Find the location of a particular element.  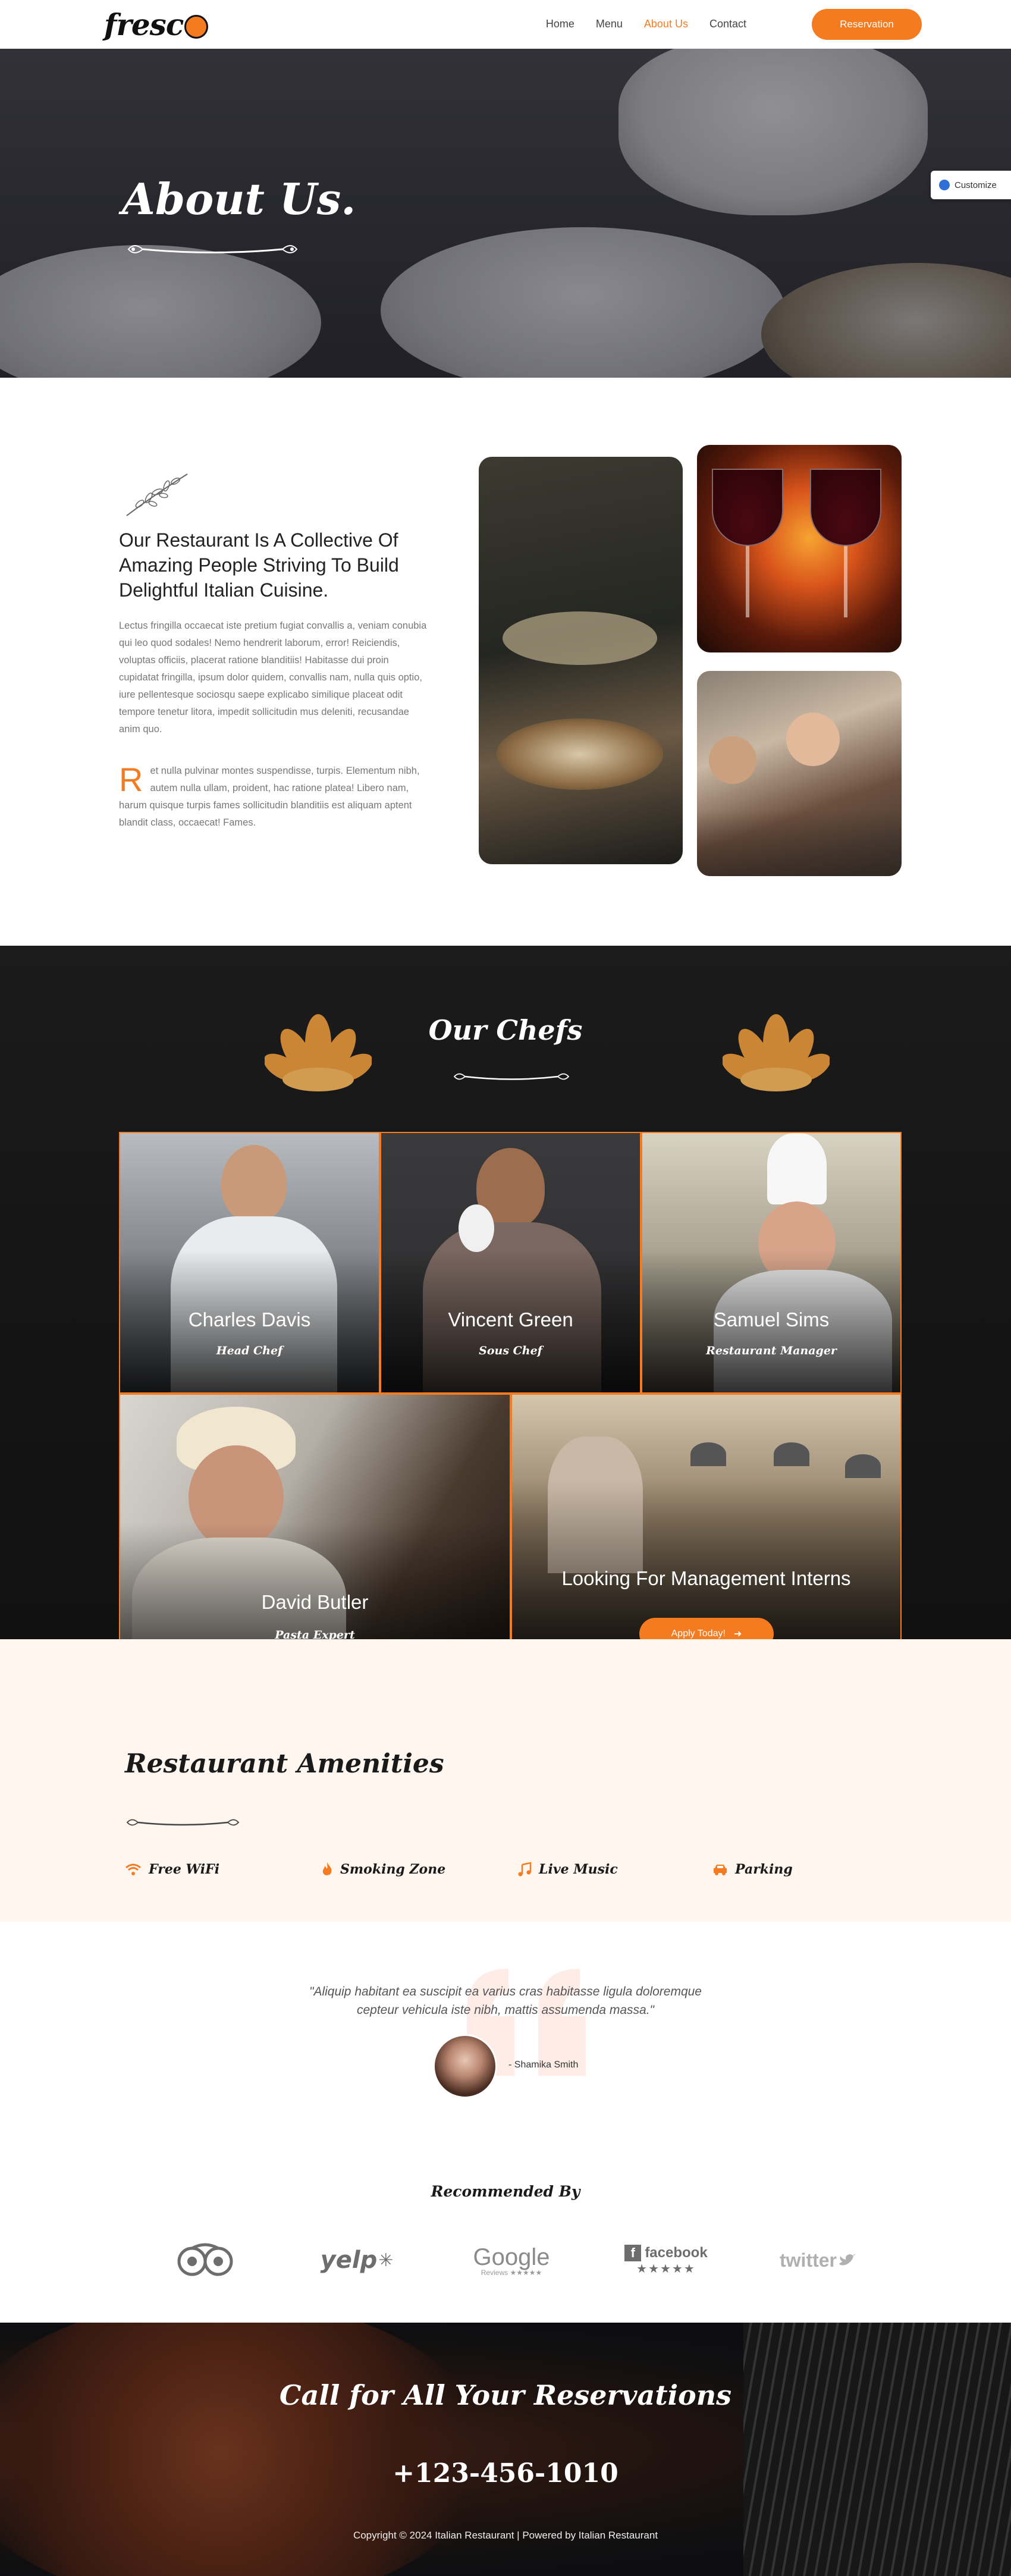

amenity-live-music: Live Music is located at coordinates (567, 1869).